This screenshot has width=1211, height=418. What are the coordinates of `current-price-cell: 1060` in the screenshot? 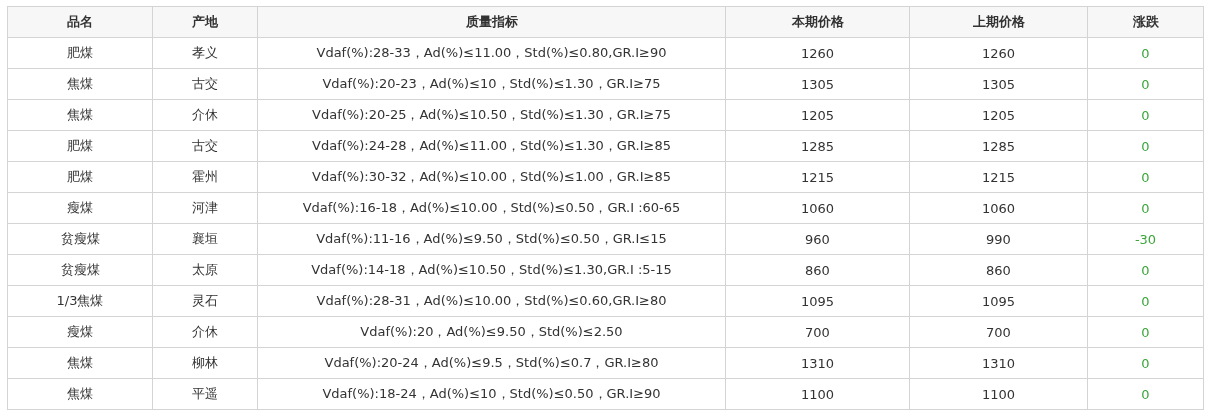 It's located at (817, 208).